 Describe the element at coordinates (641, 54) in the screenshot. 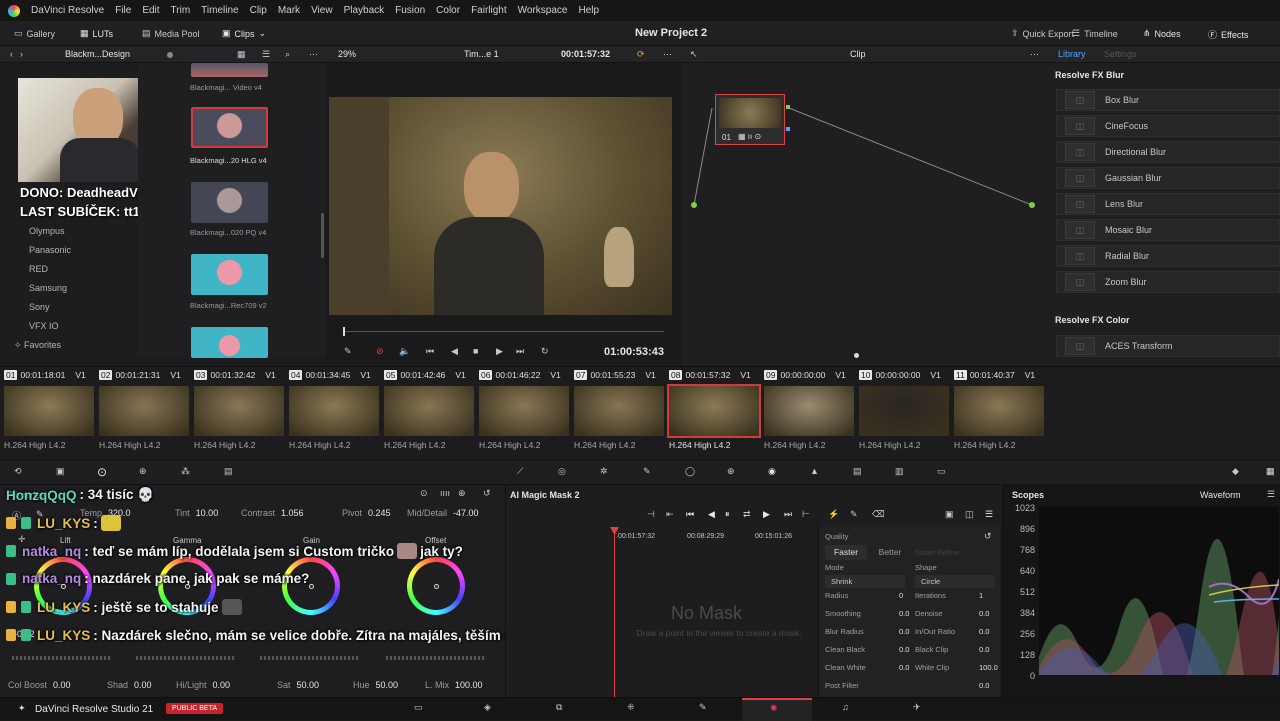

I see `sync-icon: ⟳` at that location.